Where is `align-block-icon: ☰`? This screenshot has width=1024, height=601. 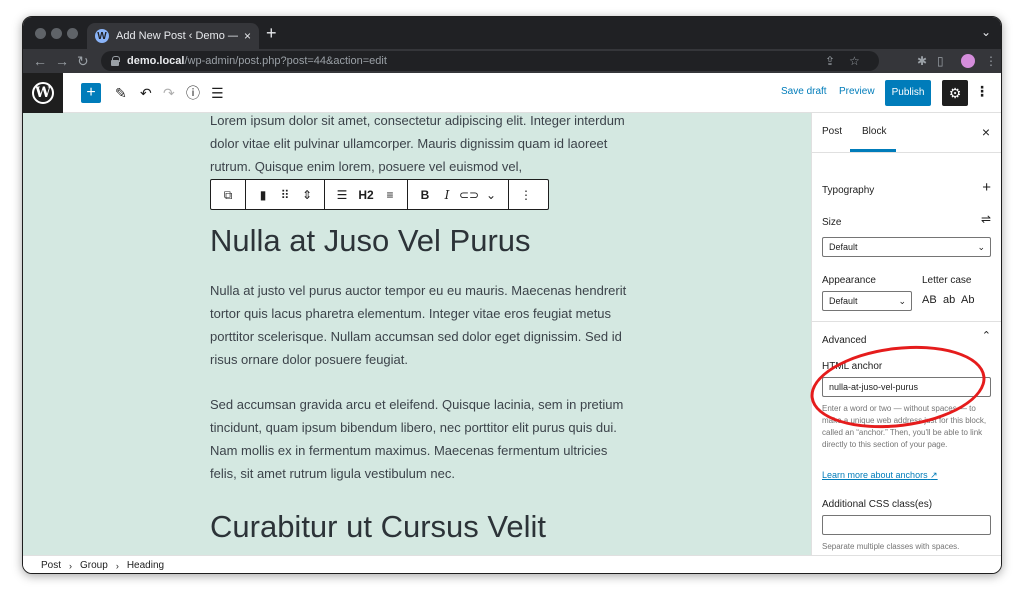 align-block-icon: ☰ is located at coordinates (342, 195).